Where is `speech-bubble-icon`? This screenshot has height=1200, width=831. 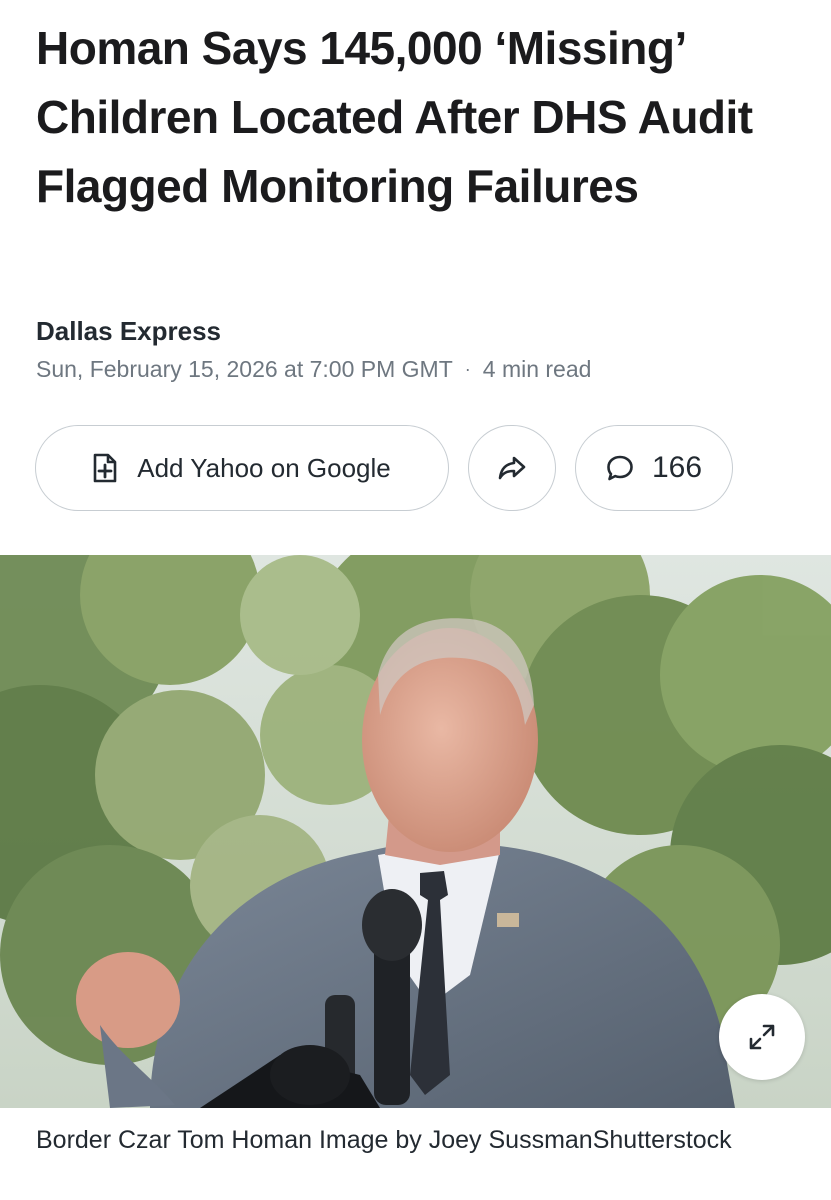 speech-bubble-icon is located at coordinates (620, 468).